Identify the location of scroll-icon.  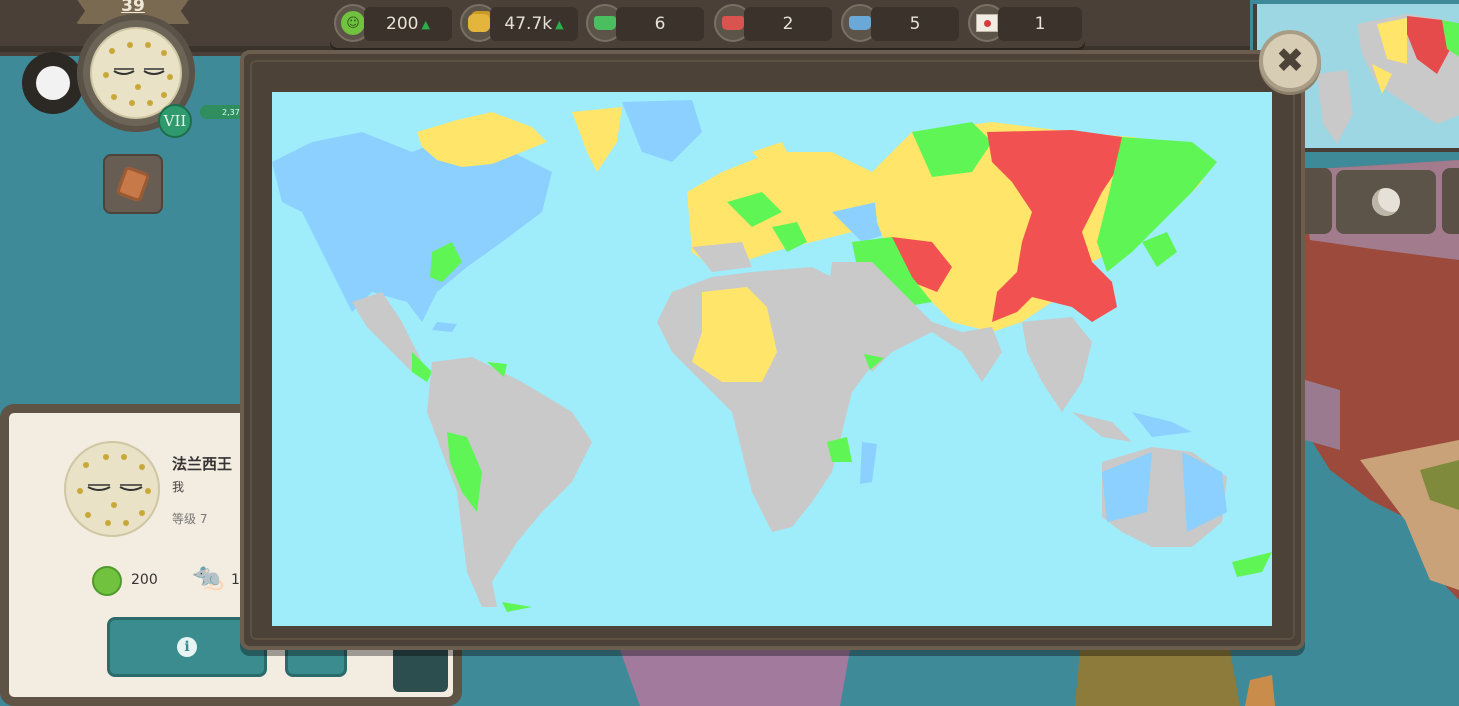
(133, 184).